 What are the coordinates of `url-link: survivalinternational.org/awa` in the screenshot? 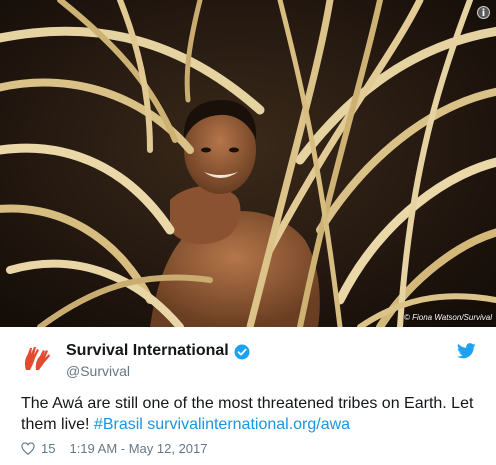 It's located at (248, 424).